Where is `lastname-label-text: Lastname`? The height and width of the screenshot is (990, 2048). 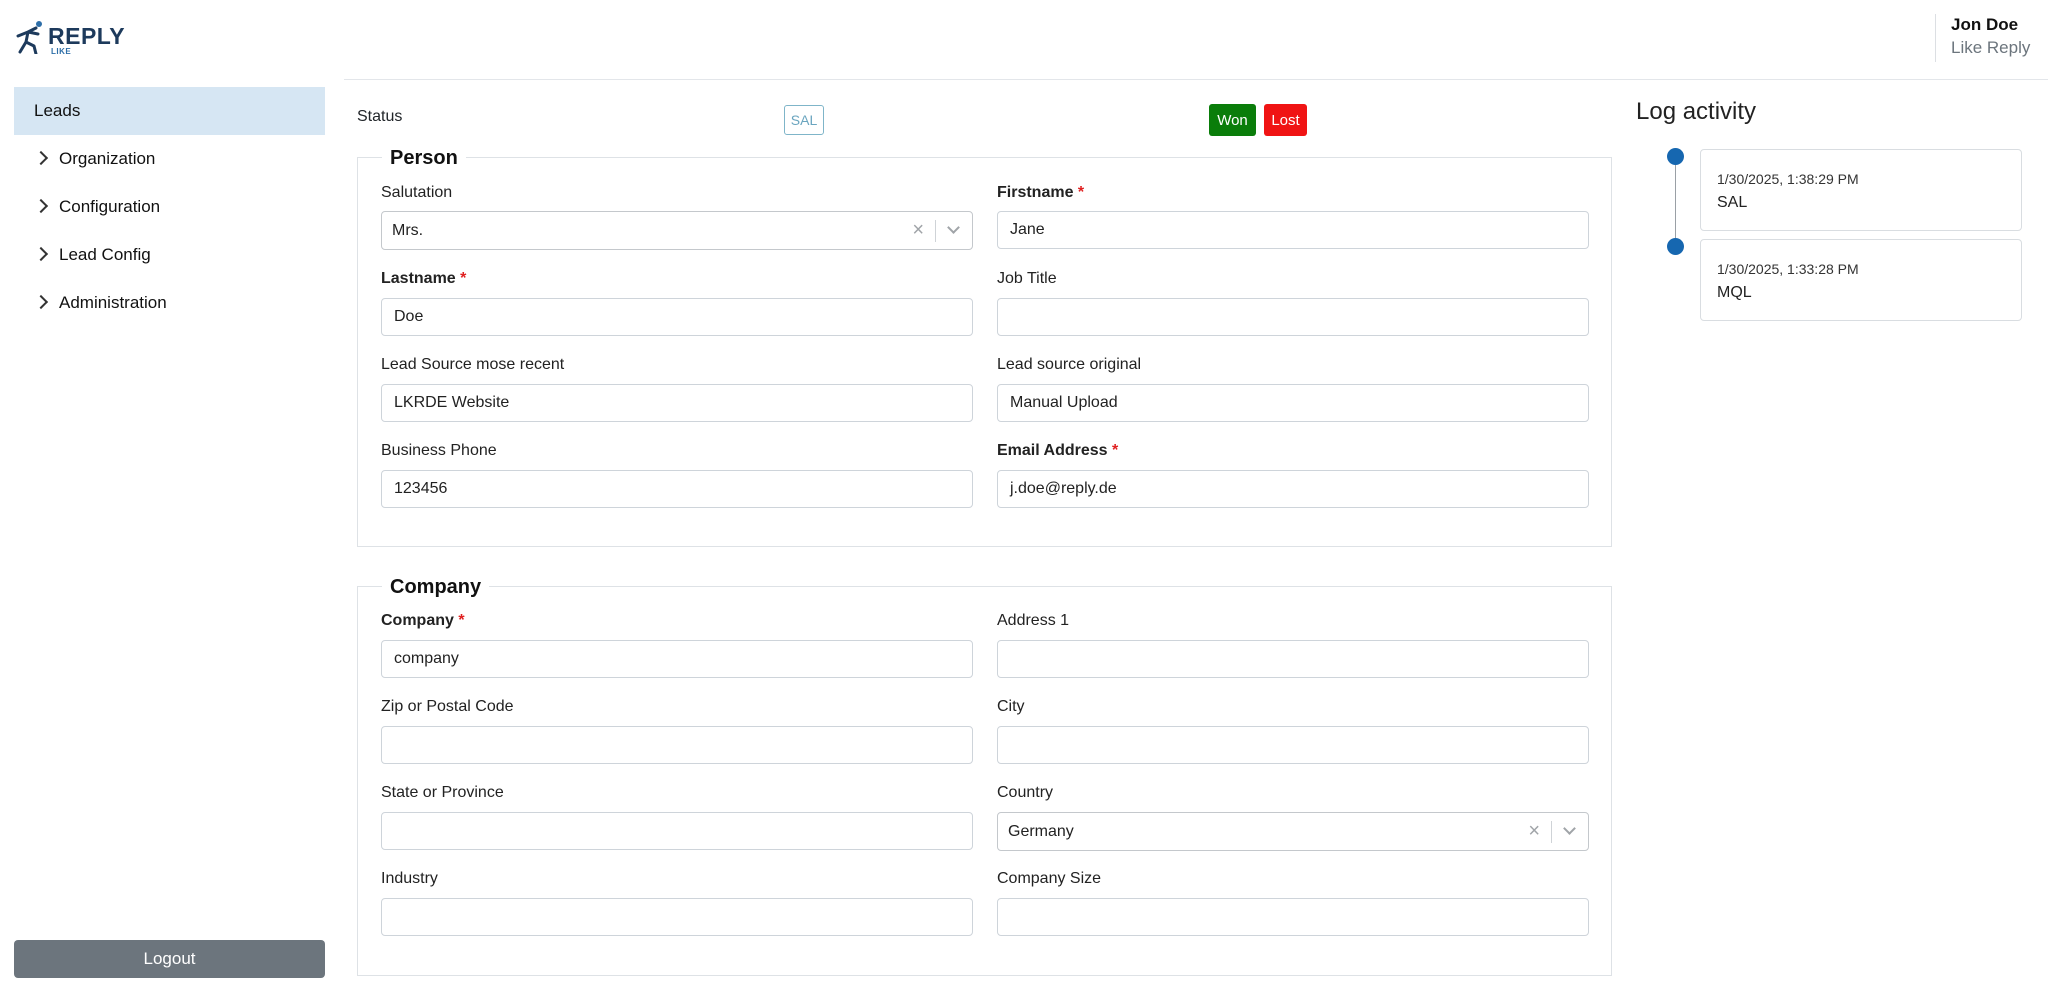
lastname-label-text: Lastname is located at coordinates (418, 278).